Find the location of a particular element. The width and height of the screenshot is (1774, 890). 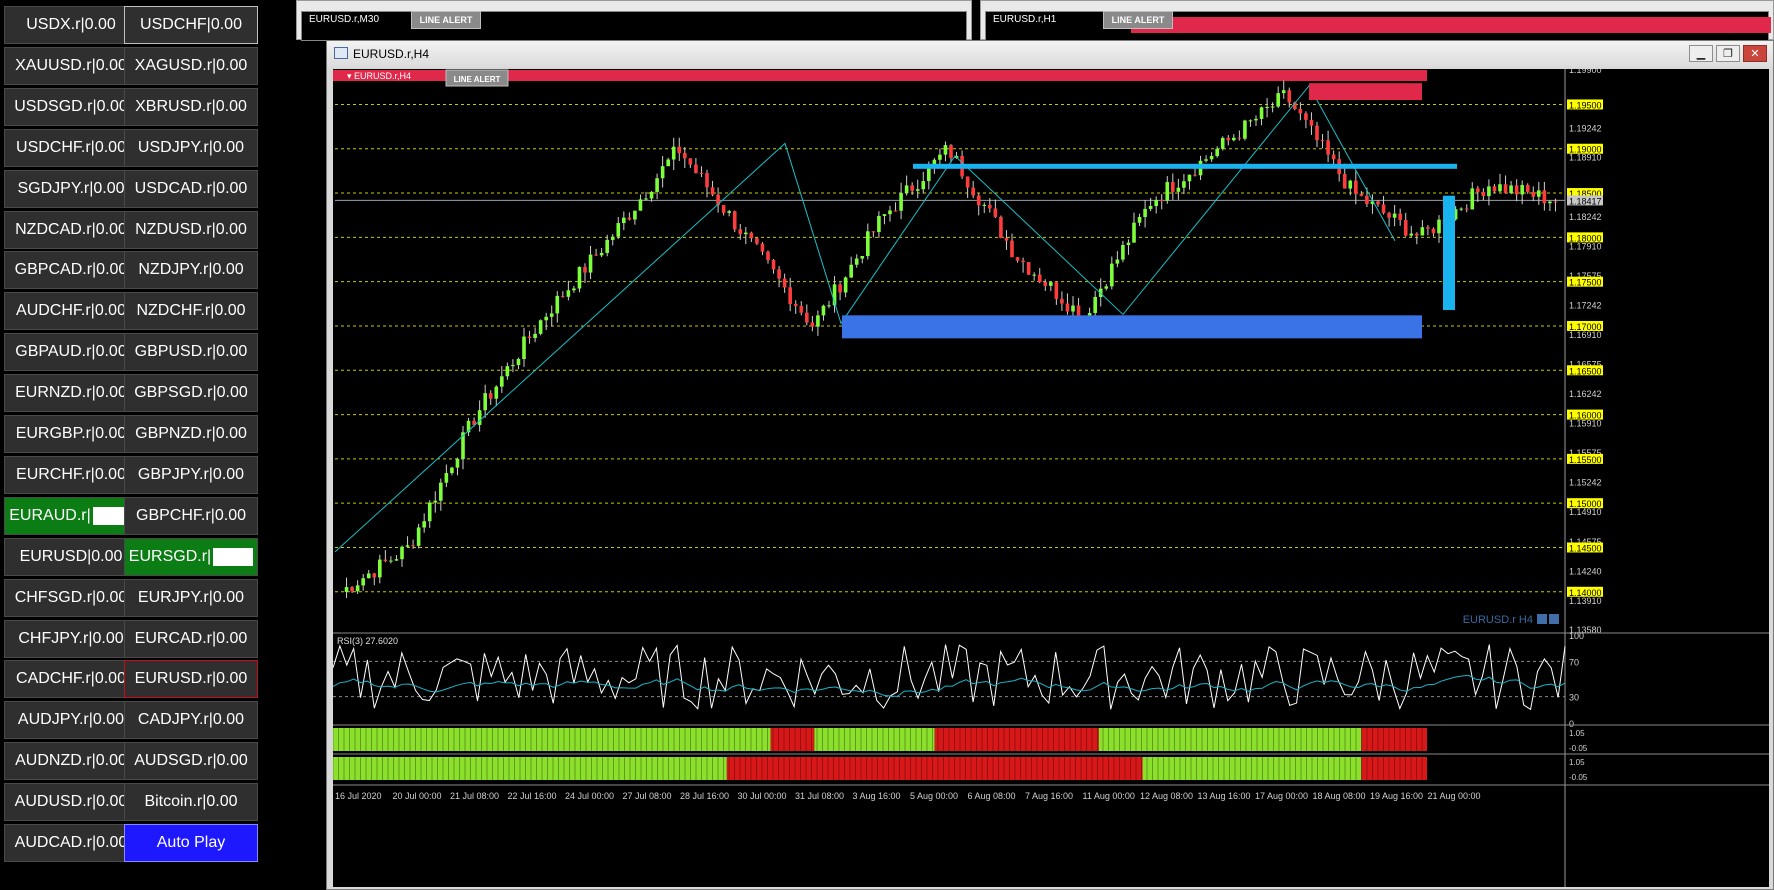

symbol-button-sgdjpy-r: SGDJPY.r|0.00 is located at coordinates (71, 188).